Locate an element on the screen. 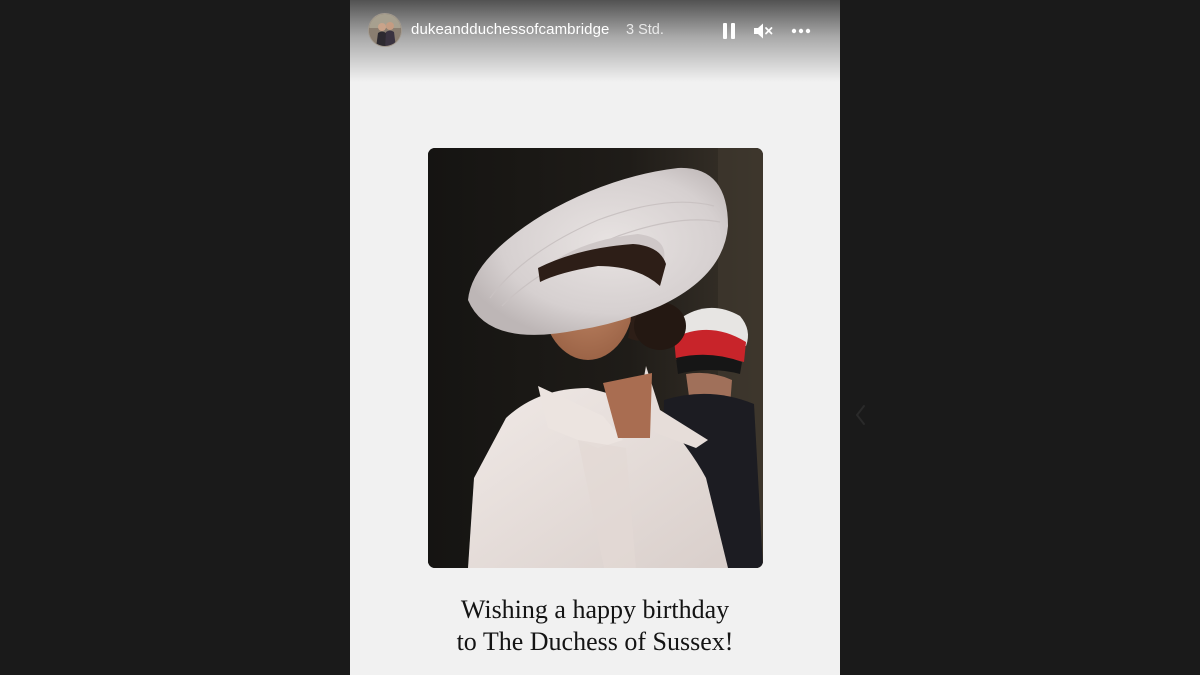 The width and height of the screenshot is (1200, 675). caption-line-1: Wishing a happy birthday is located at coordinates (595, 609).